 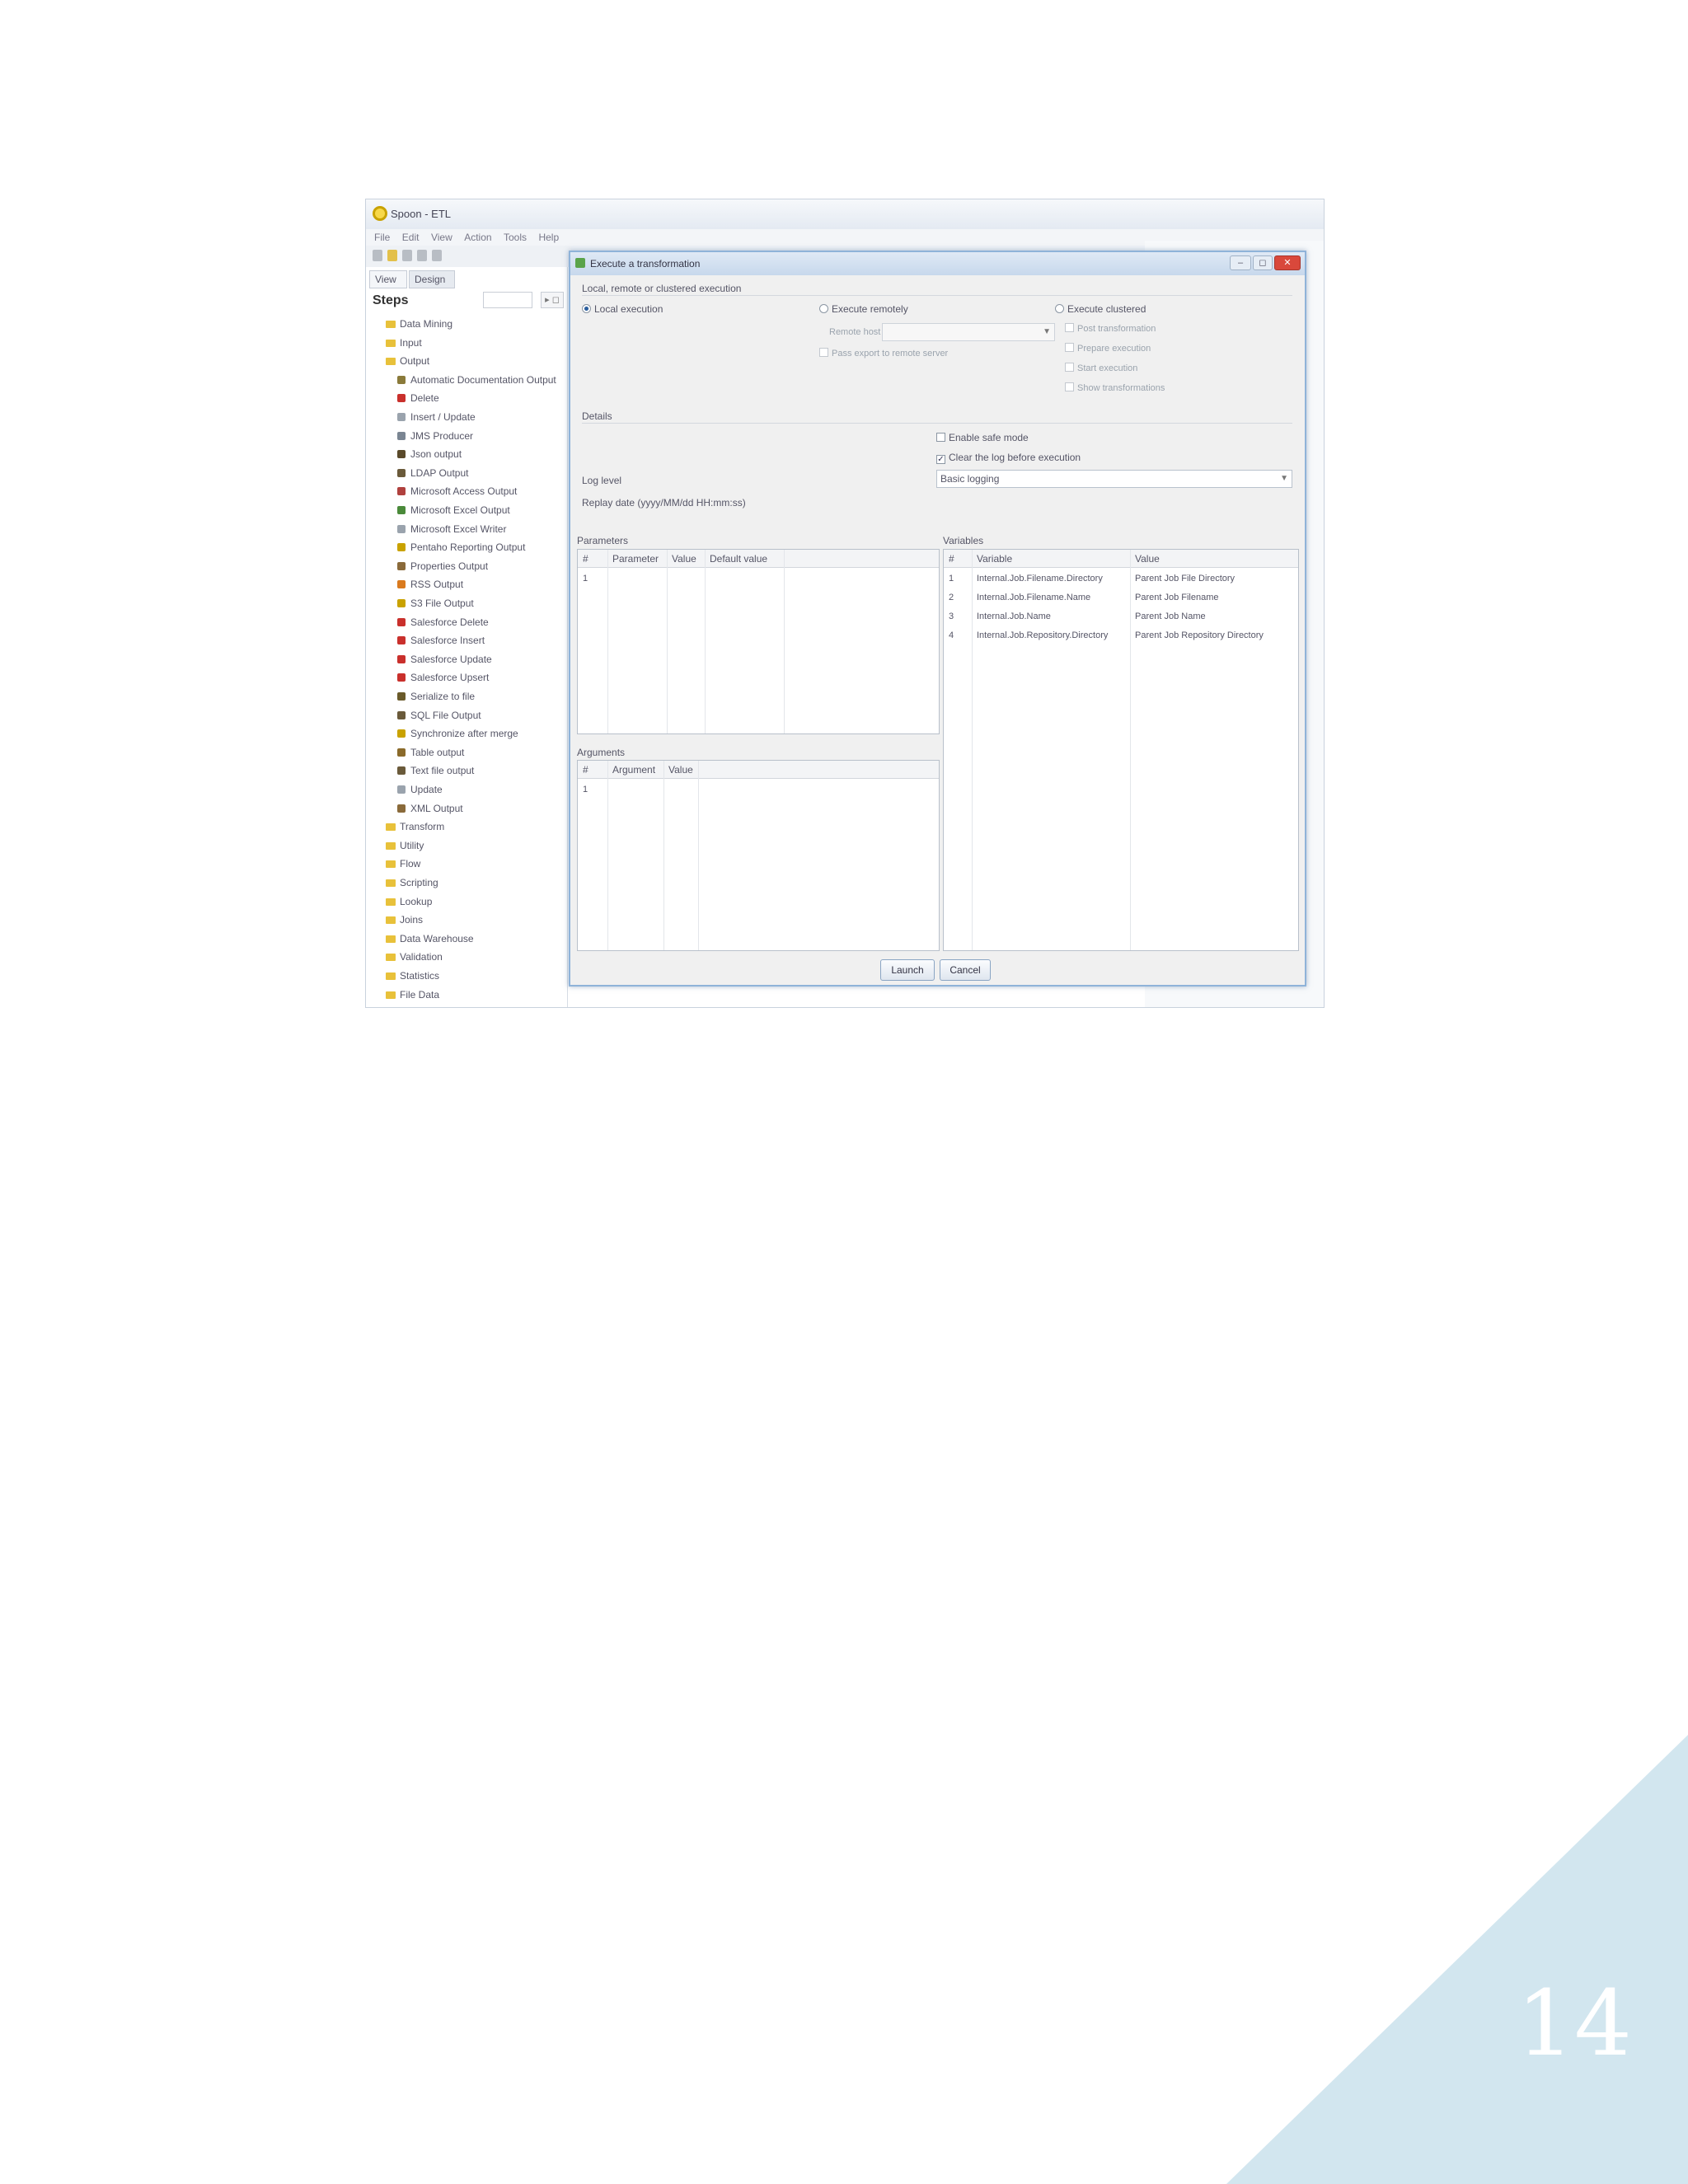 What do you see at coordinates (1115, 388) in the screenshot?
I see `cluster-option-show: Show transformations` at bounding box center [1115, 388].